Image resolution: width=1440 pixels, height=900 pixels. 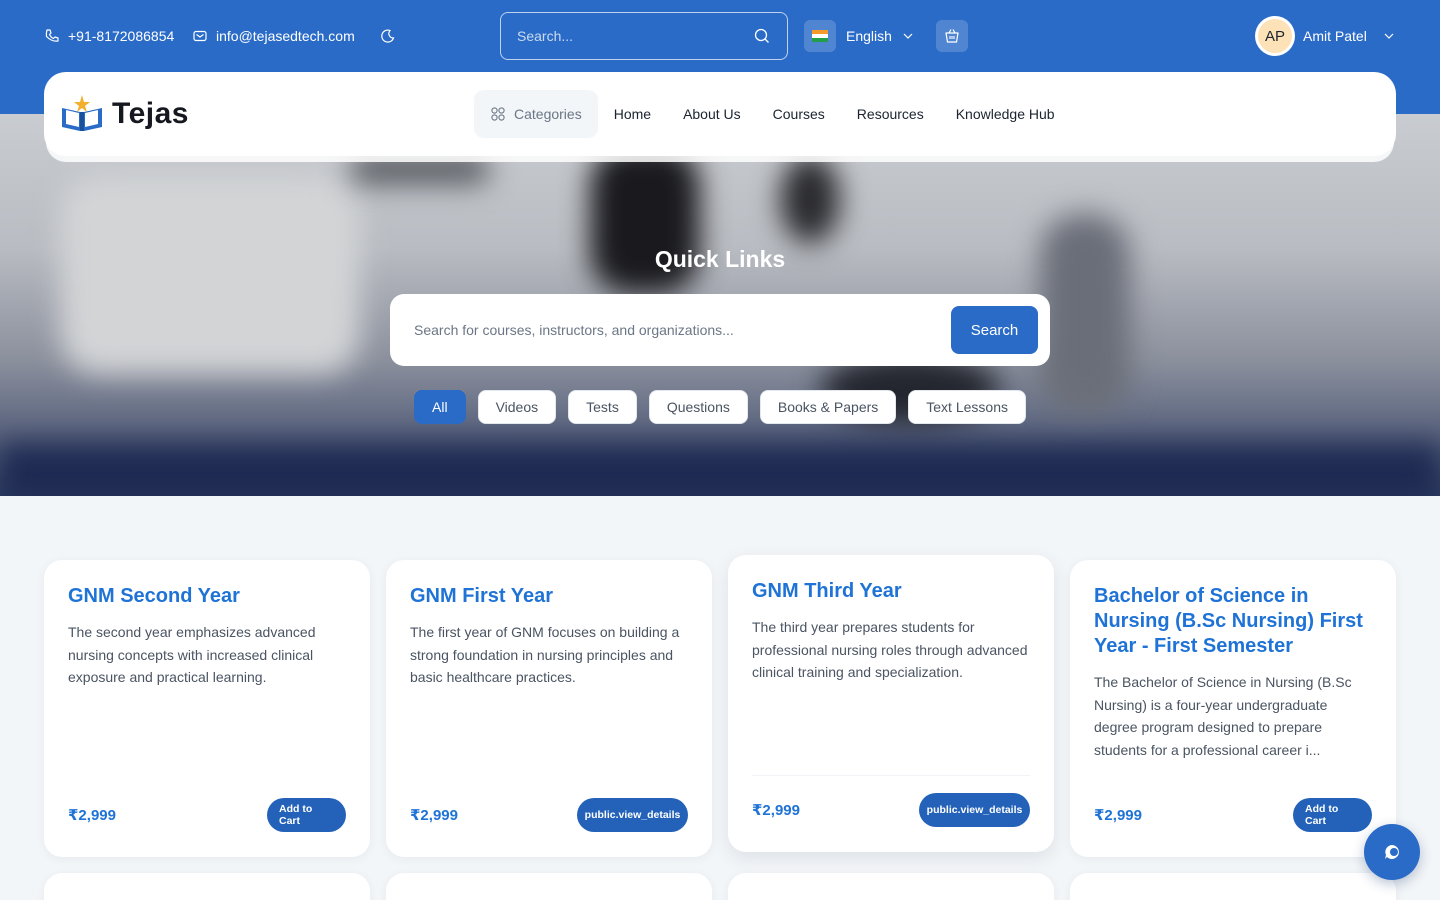 What do you see at coordinates (698, 407) in the screenshot?
I see `filter-questions: Questions` at bounding box center [698, 407].